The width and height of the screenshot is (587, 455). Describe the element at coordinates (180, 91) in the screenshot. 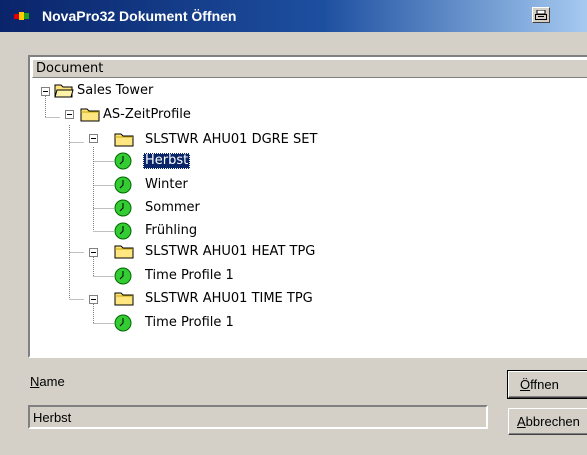

I see `tree-node-root: Sales Tower` at that location.